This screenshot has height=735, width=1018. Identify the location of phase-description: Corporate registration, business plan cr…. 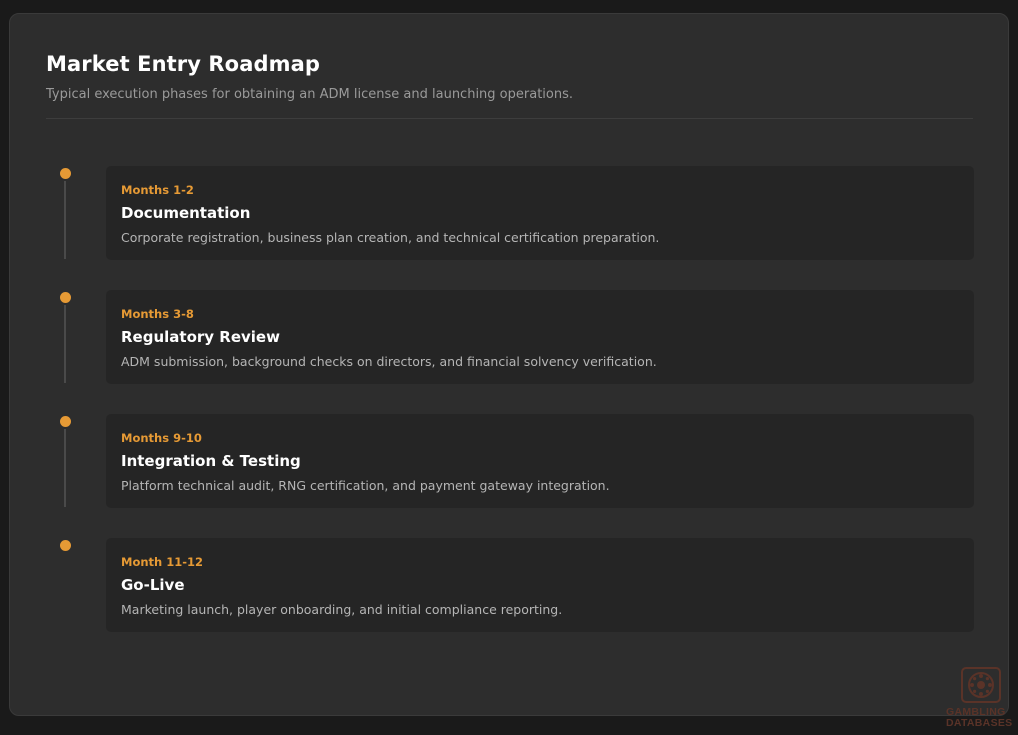
(390, 237).